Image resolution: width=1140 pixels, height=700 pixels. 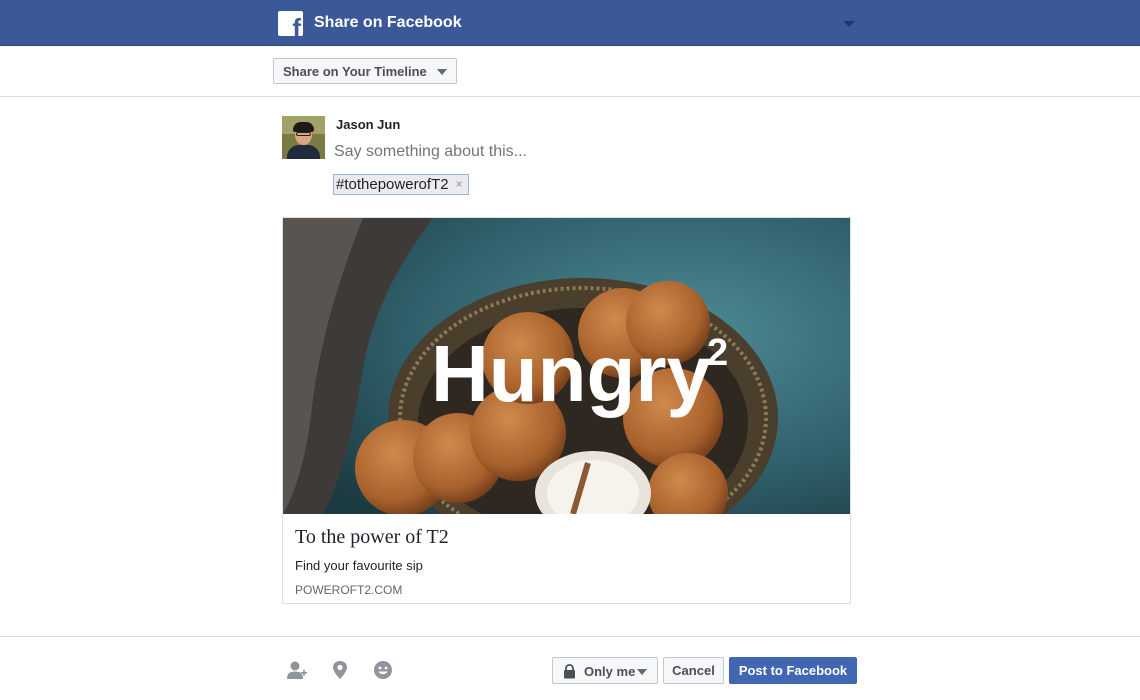 I want to click on privacy-selector: Only me, so click(x=605, y=670).